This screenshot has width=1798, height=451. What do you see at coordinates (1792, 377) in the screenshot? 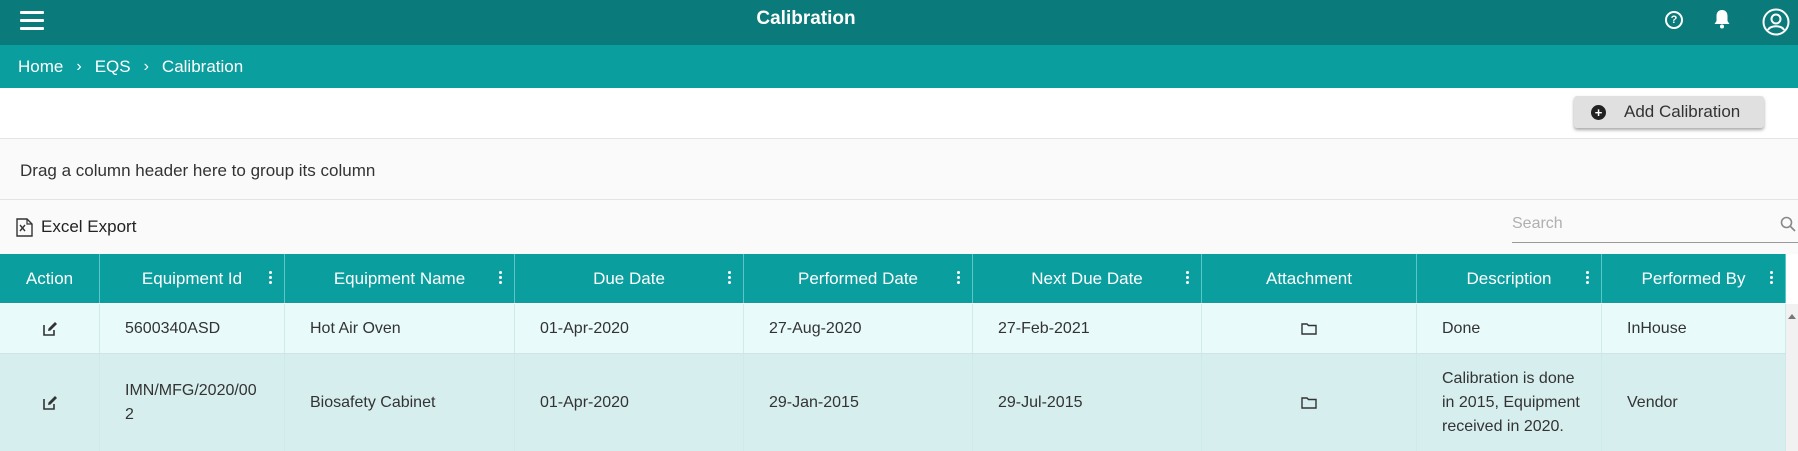
I see `vertical-scrollbar` at bounding box center [1792, 377].